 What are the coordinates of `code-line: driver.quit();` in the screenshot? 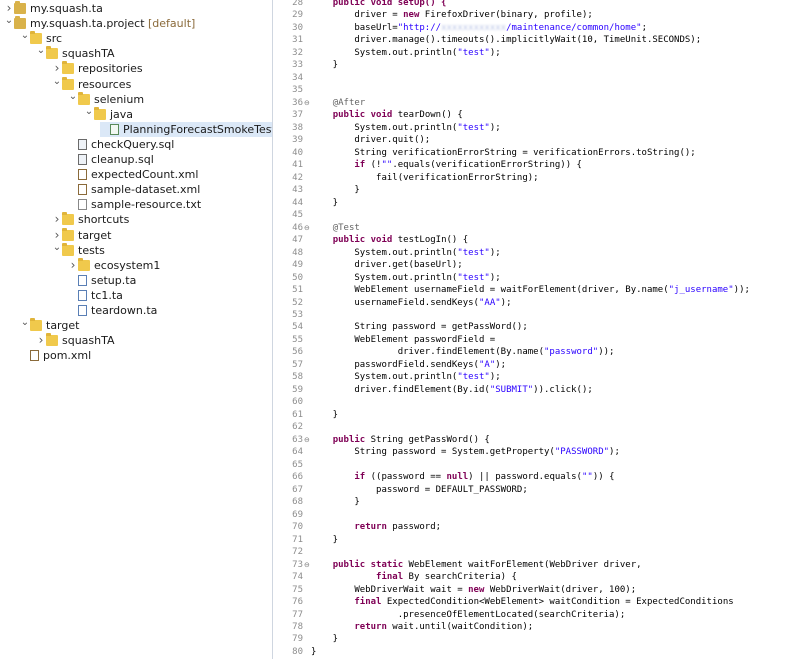 It's located at (370, 140).